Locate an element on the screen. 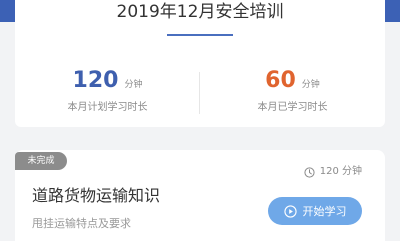 This screenshot has width=400, height=241. studied-time-stat: 60 分钟 本月已学习时长 is located at coordinates (292, 90).